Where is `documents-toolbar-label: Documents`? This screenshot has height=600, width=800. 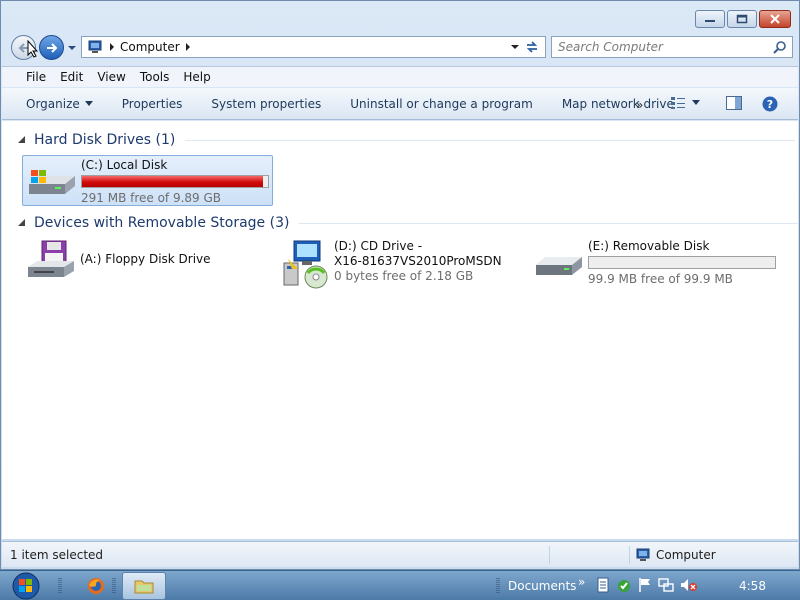 documents-toolbar-label: Documents is located at coordinates (542, 586).